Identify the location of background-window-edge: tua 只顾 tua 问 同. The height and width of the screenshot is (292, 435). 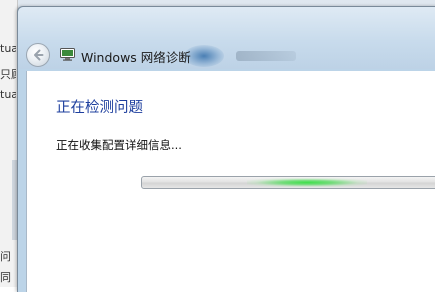
(9, 143).